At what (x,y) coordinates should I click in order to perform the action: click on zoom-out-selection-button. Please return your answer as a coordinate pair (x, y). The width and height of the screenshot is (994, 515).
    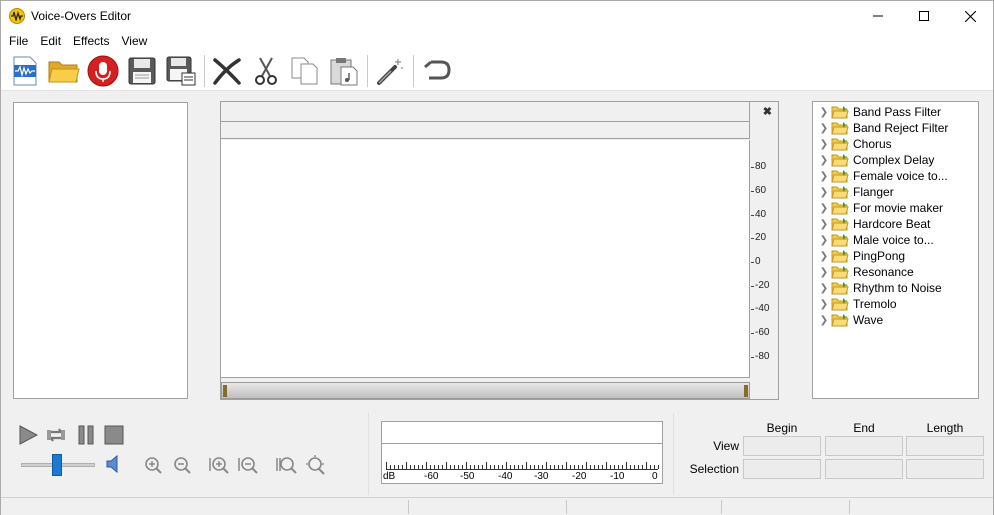
    Looking at the image, I should click on (248, 465).